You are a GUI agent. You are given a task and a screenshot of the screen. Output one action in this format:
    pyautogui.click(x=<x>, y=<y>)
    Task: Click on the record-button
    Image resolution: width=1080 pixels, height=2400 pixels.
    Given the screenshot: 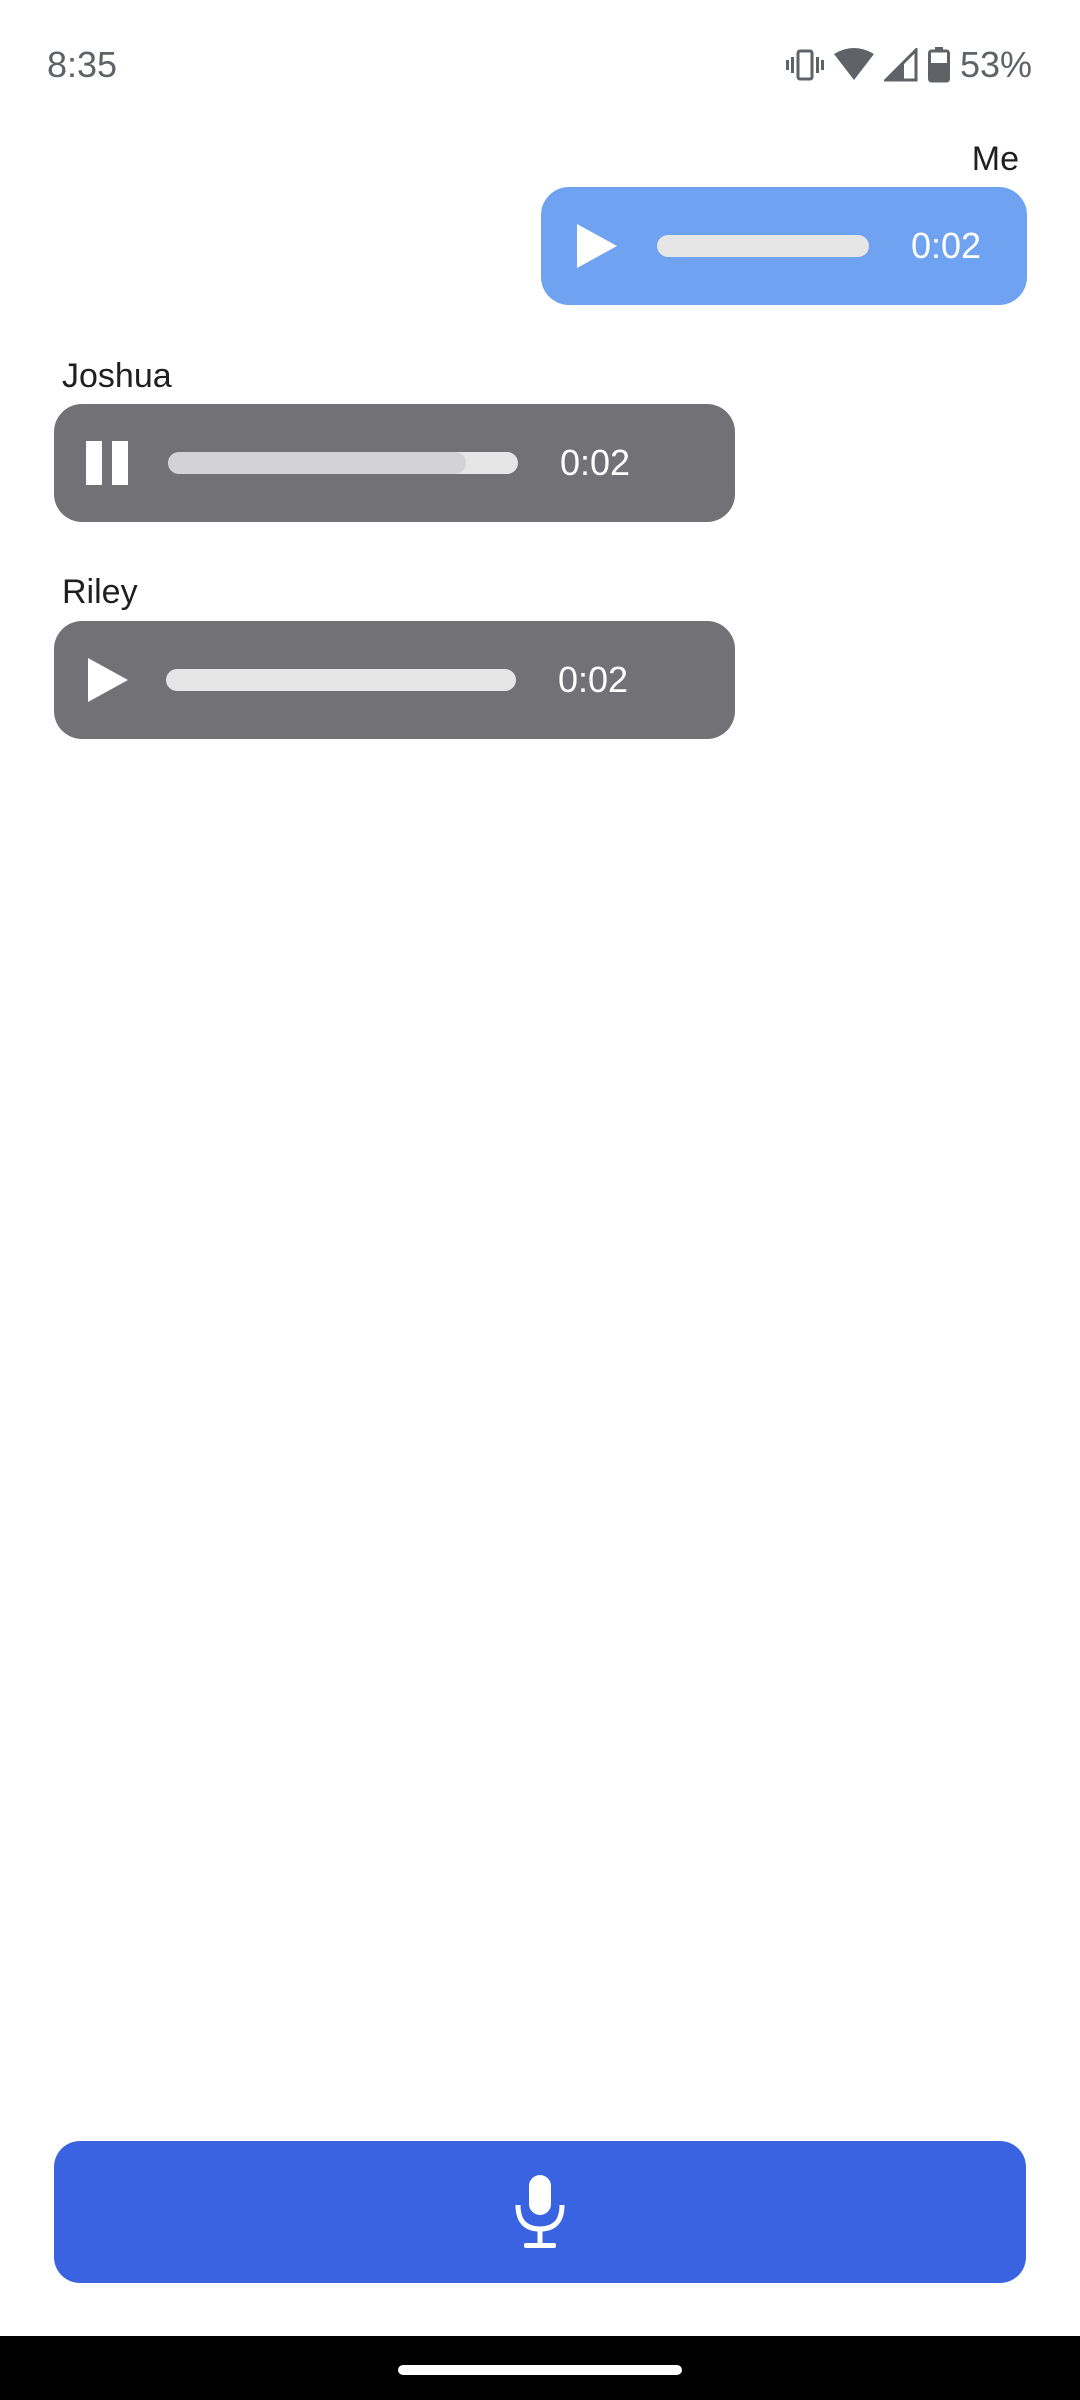 What is the action you would take?
    pyautogui.click(x=540, y=2212)
    